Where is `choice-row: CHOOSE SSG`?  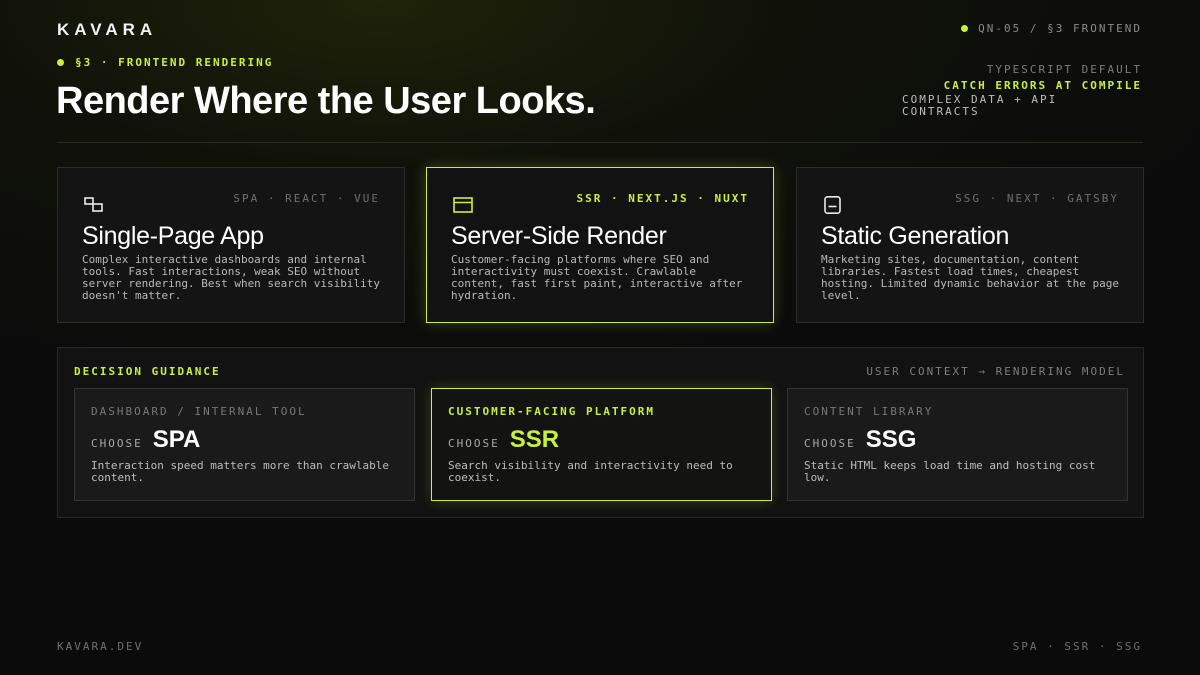
choice-row: CHOOSE SSG is located at coordinates (957, 440).